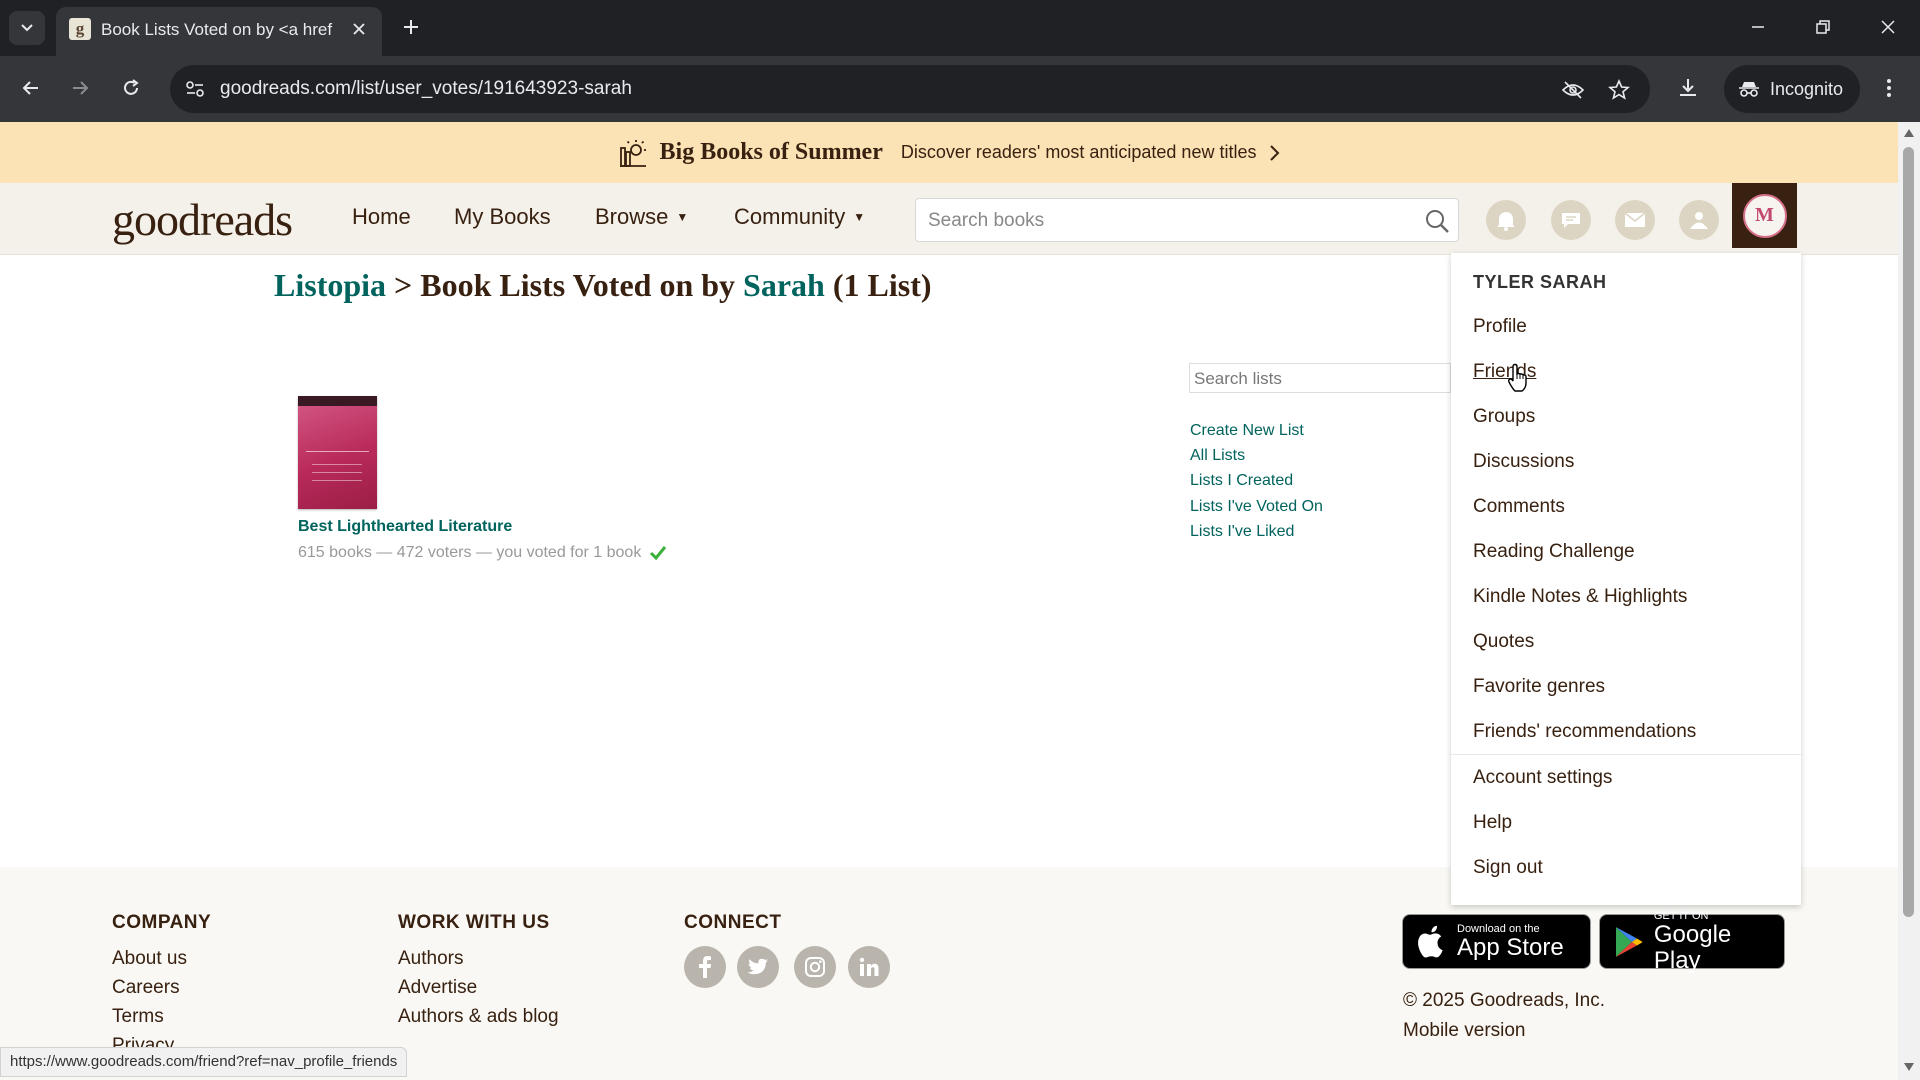 This screenshot has height=1080, width=1920. I want to click on friends-button, so click(1699, 220).